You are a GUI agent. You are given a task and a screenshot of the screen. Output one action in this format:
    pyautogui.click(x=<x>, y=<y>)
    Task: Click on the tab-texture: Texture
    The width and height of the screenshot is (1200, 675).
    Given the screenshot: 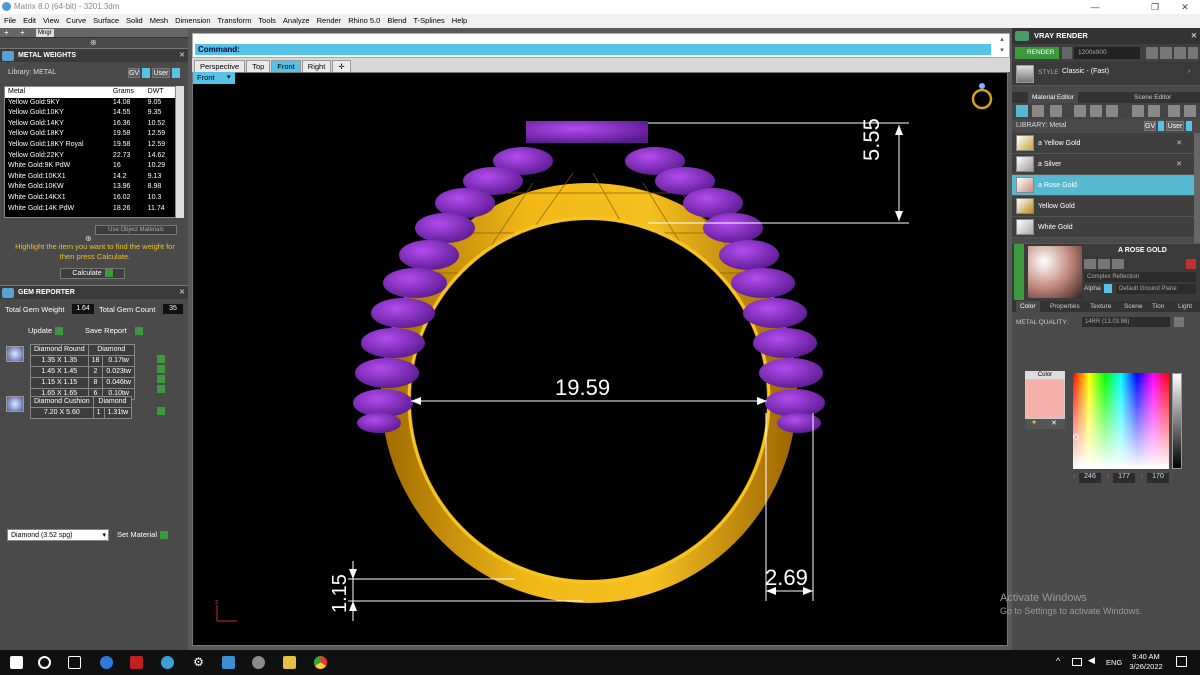 What is the action you would take?
    pyautogui.click(x=1100, y=306)
    